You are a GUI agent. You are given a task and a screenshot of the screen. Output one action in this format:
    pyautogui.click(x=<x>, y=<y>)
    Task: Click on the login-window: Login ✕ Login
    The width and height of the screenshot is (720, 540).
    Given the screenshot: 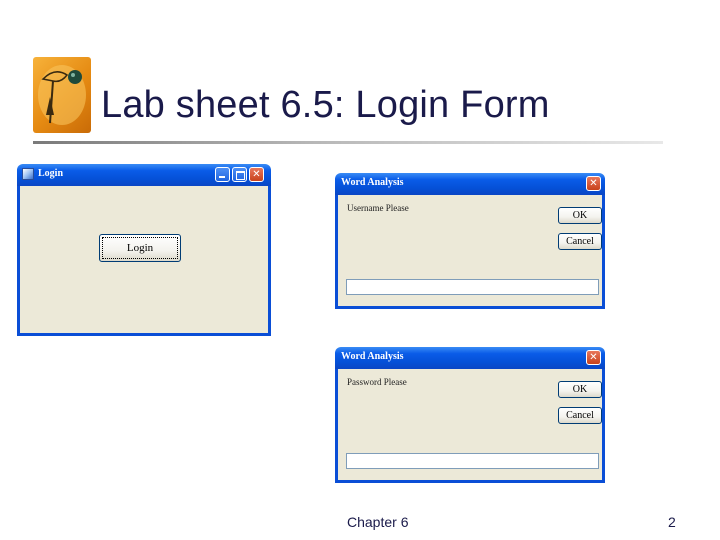 What is the action you would take?
    pyautogui.click(x=144, y=250)
    